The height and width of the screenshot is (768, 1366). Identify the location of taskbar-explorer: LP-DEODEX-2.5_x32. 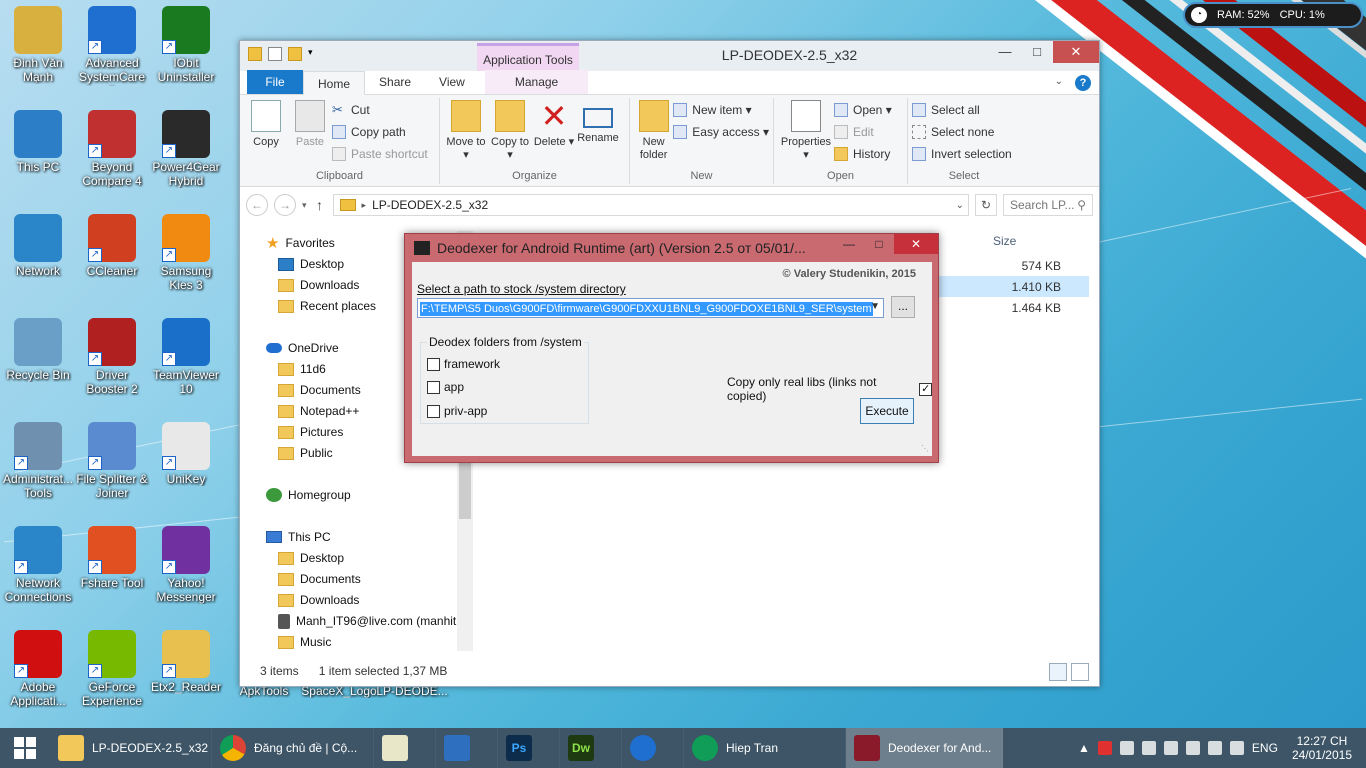
(131, 748).